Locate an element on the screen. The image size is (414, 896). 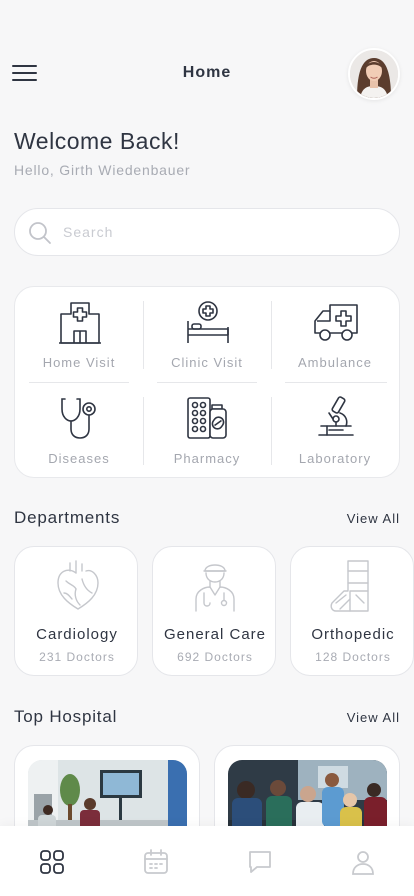
stethoscope-icon is located at coordinates (78, 418).